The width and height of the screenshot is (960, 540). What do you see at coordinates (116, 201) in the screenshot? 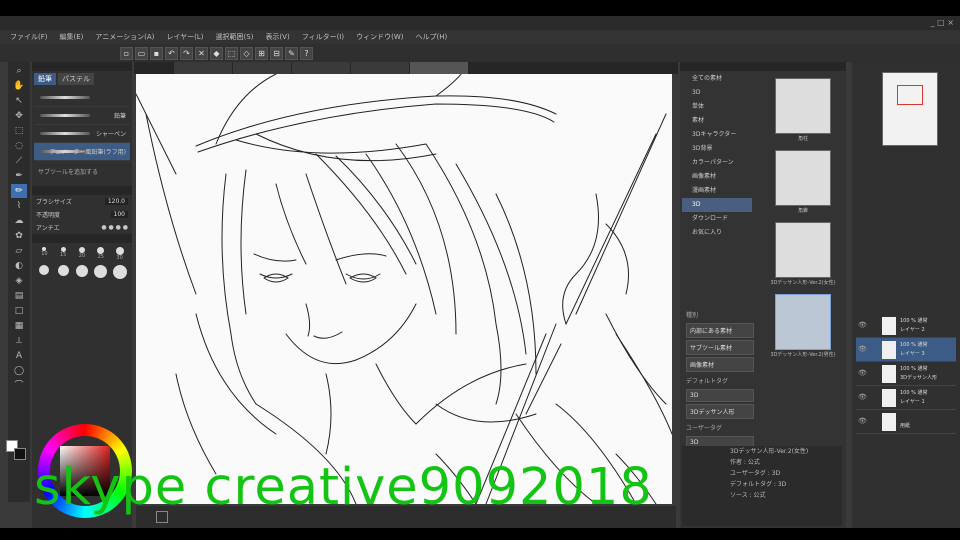
I see `brush-size-value: 120.0` at bounding box center [116, 201].